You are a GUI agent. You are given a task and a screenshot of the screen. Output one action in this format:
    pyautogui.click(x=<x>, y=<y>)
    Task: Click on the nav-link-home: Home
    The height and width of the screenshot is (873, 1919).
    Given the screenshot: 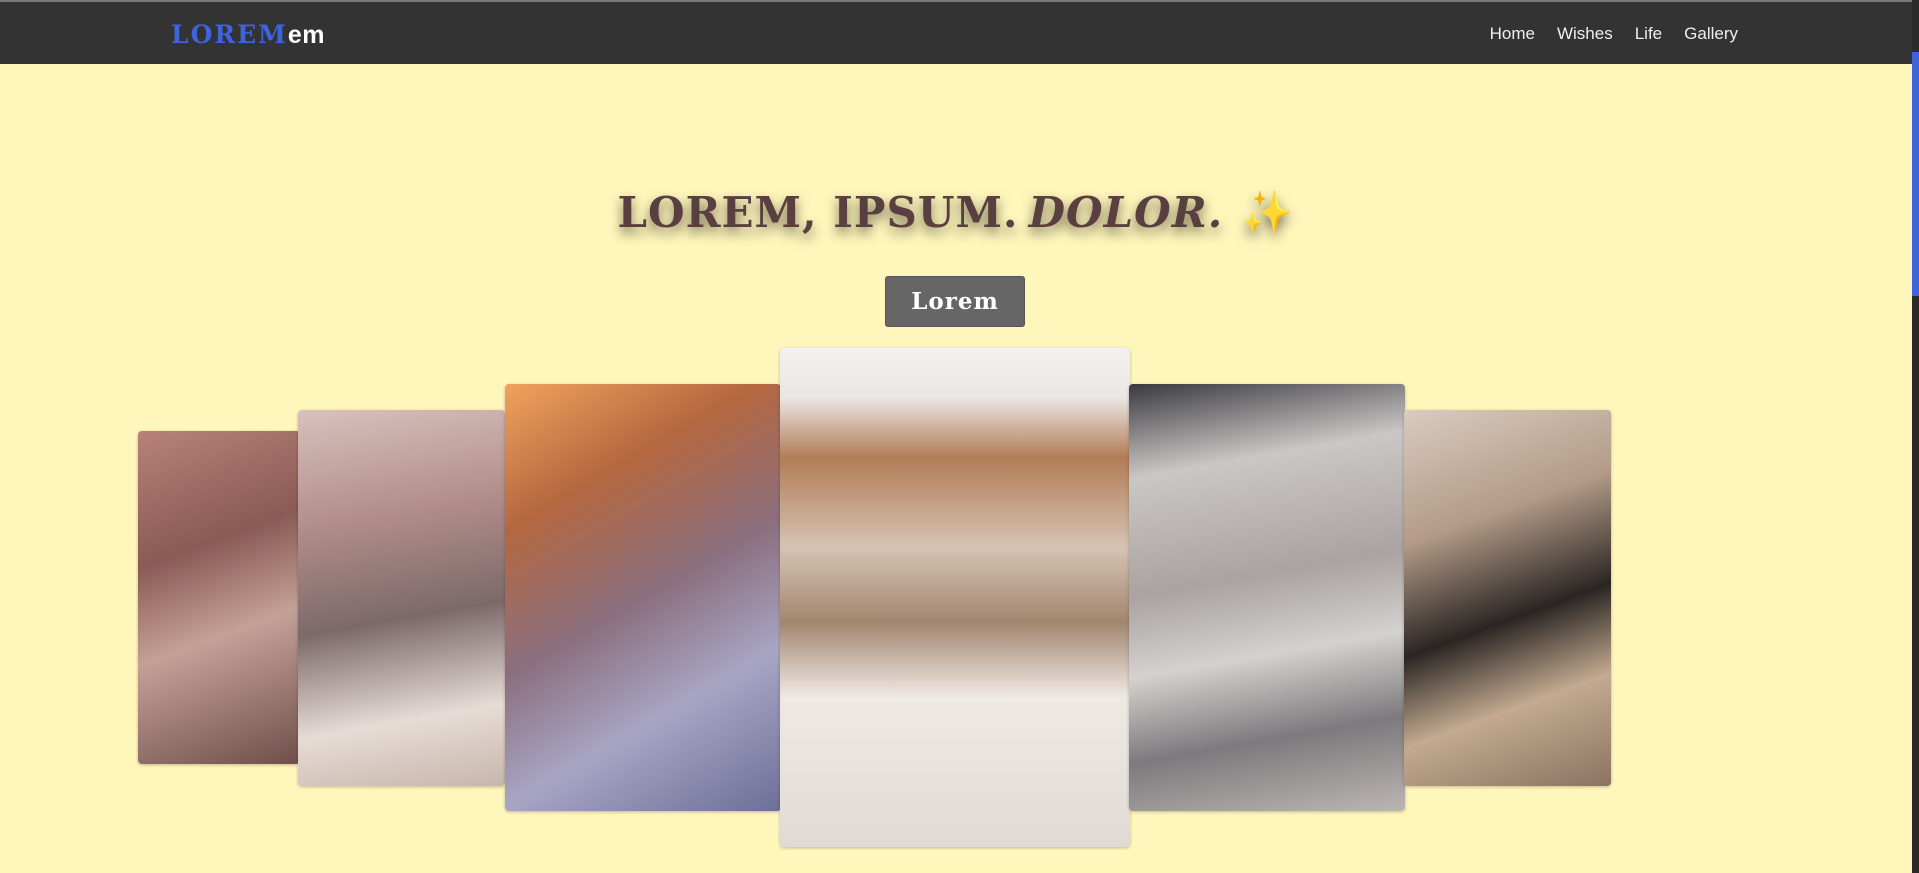 What is the action you would take?
    pyautogui.click(x=1512, y=34)
    